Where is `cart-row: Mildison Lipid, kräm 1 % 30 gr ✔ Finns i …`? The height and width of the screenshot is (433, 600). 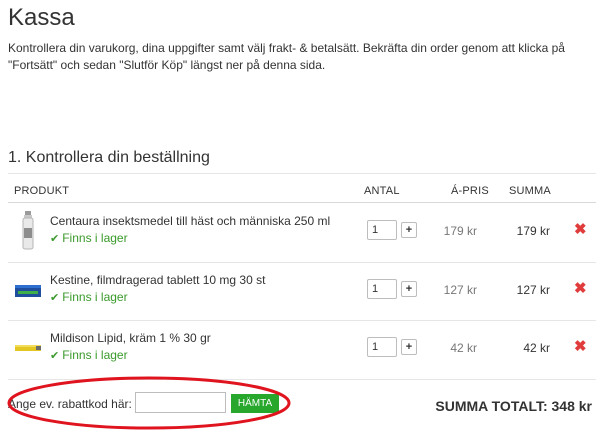 cart-row: Mildison Lipid, kräm 1 % 30 gr ✔ Finns i … is located at coordinates (300, 350).